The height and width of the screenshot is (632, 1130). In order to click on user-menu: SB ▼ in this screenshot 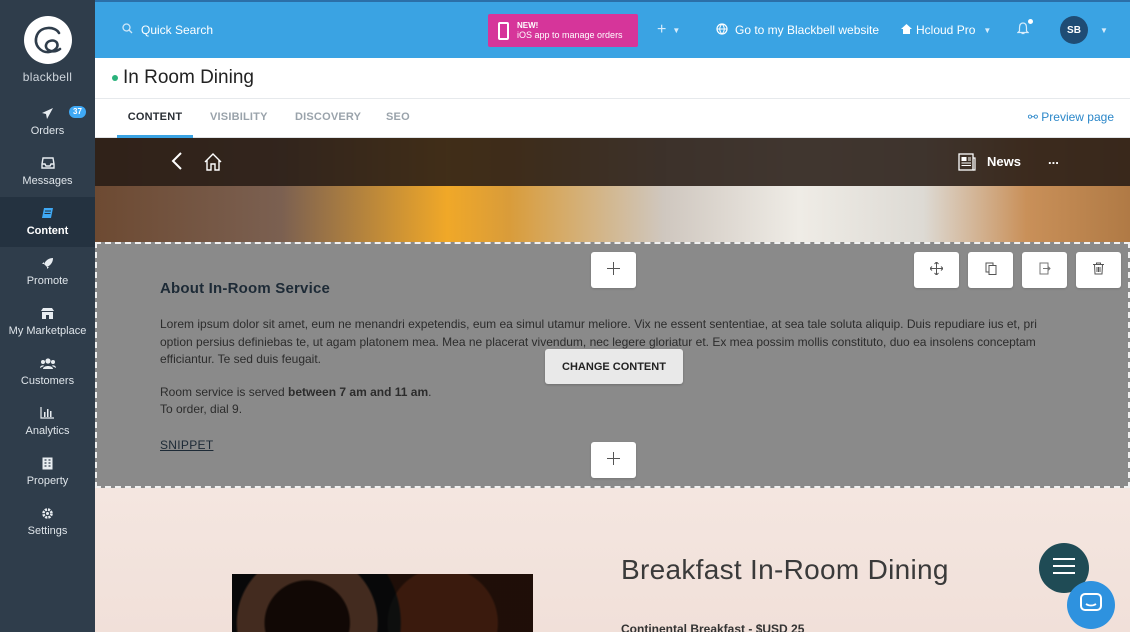, I will do `click(1084, 30)`.